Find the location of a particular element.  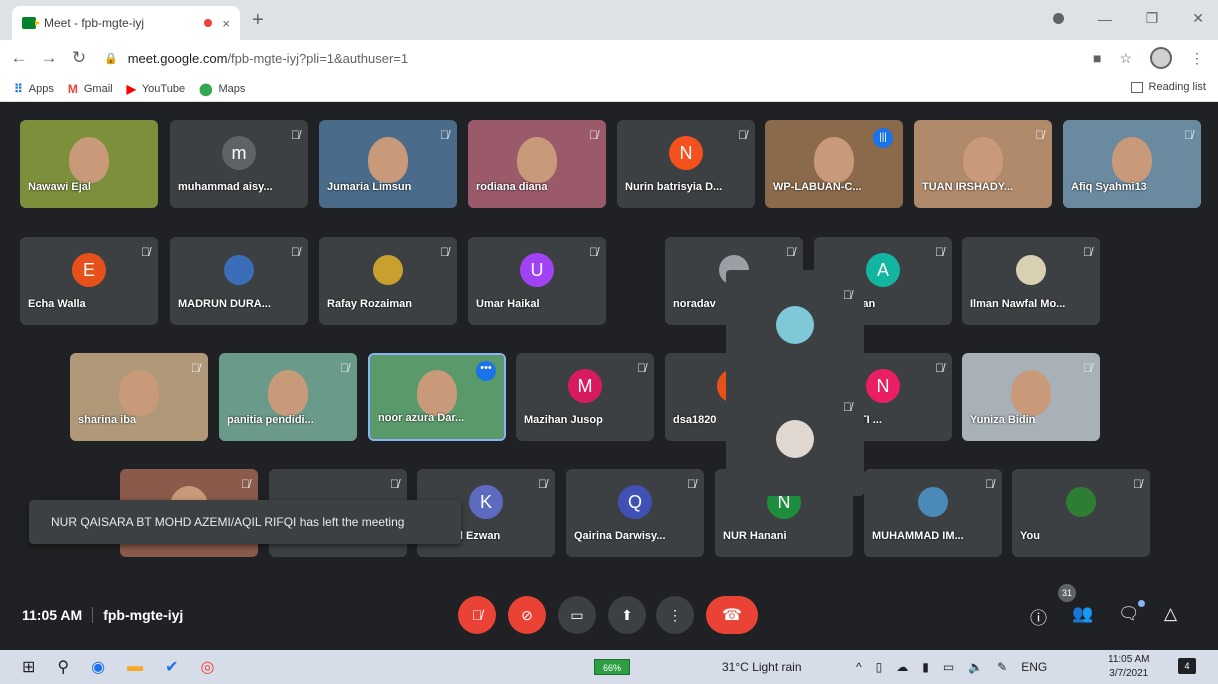

participant-tile: 🎙̸ You is located at coordinates (1081, 513).